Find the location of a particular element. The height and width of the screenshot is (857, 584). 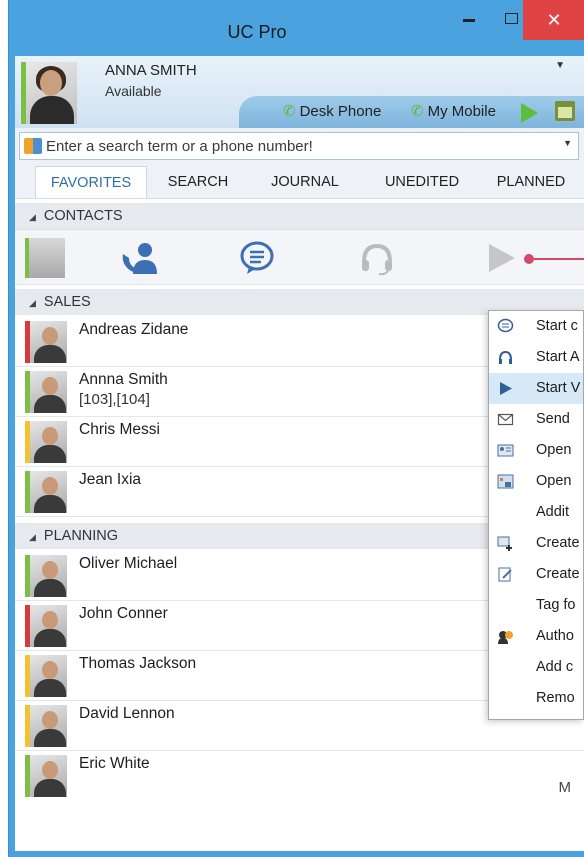

menu-item-add: Add c is located at coordinates (536, 667).